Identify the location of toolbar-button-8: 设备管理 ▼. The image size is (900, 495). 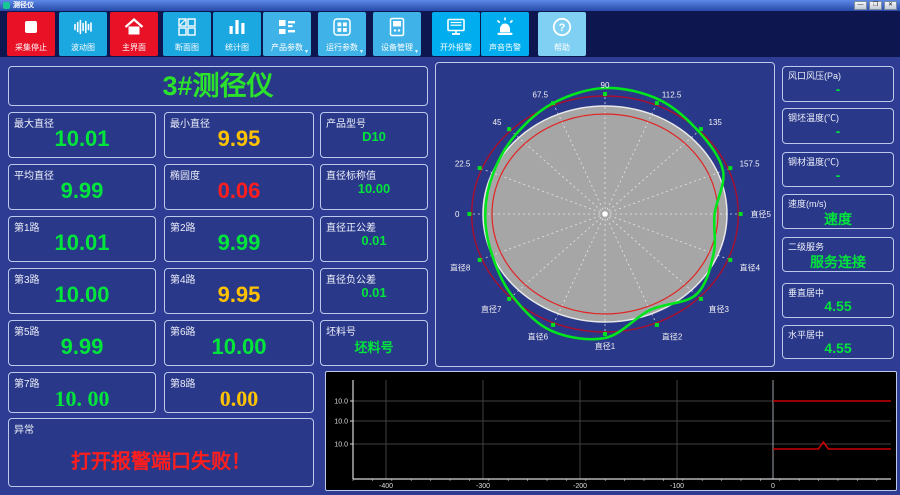
(397, 34).